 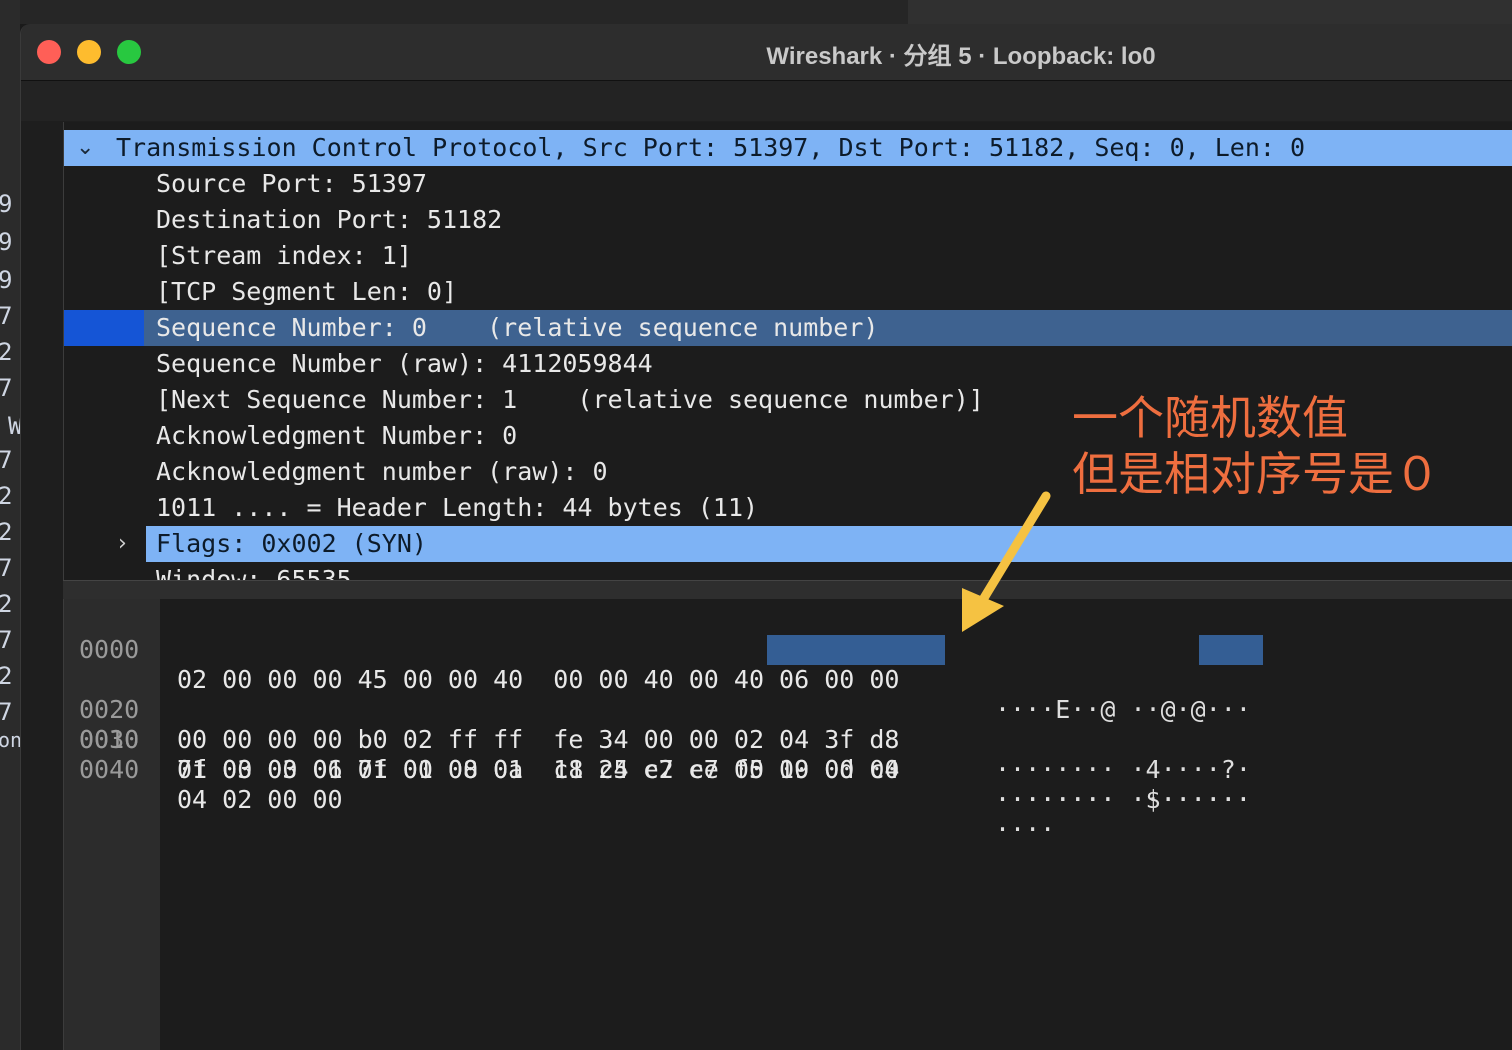 I want to click on annotation-line-1: 一个随机数值, so click(x=1210, y=418).